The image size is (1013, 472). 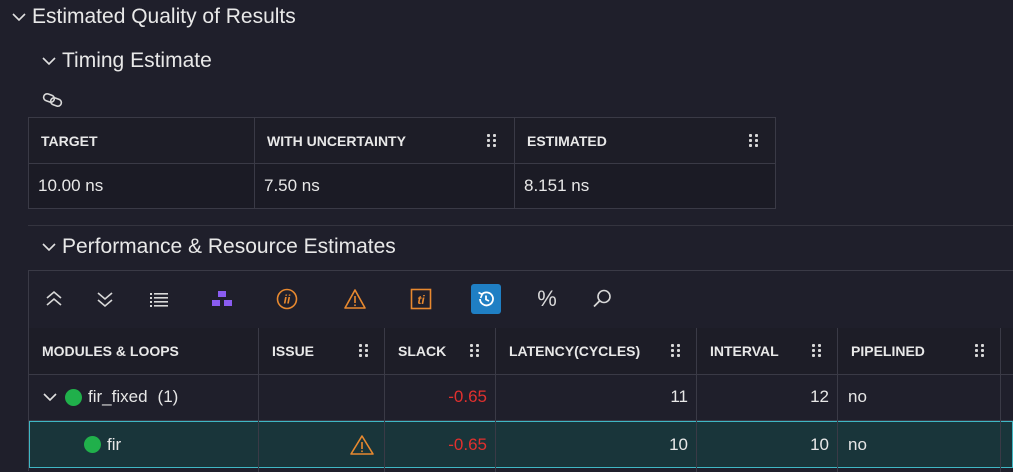 I want to click on list-view-icon, so click(x=159, y=299).